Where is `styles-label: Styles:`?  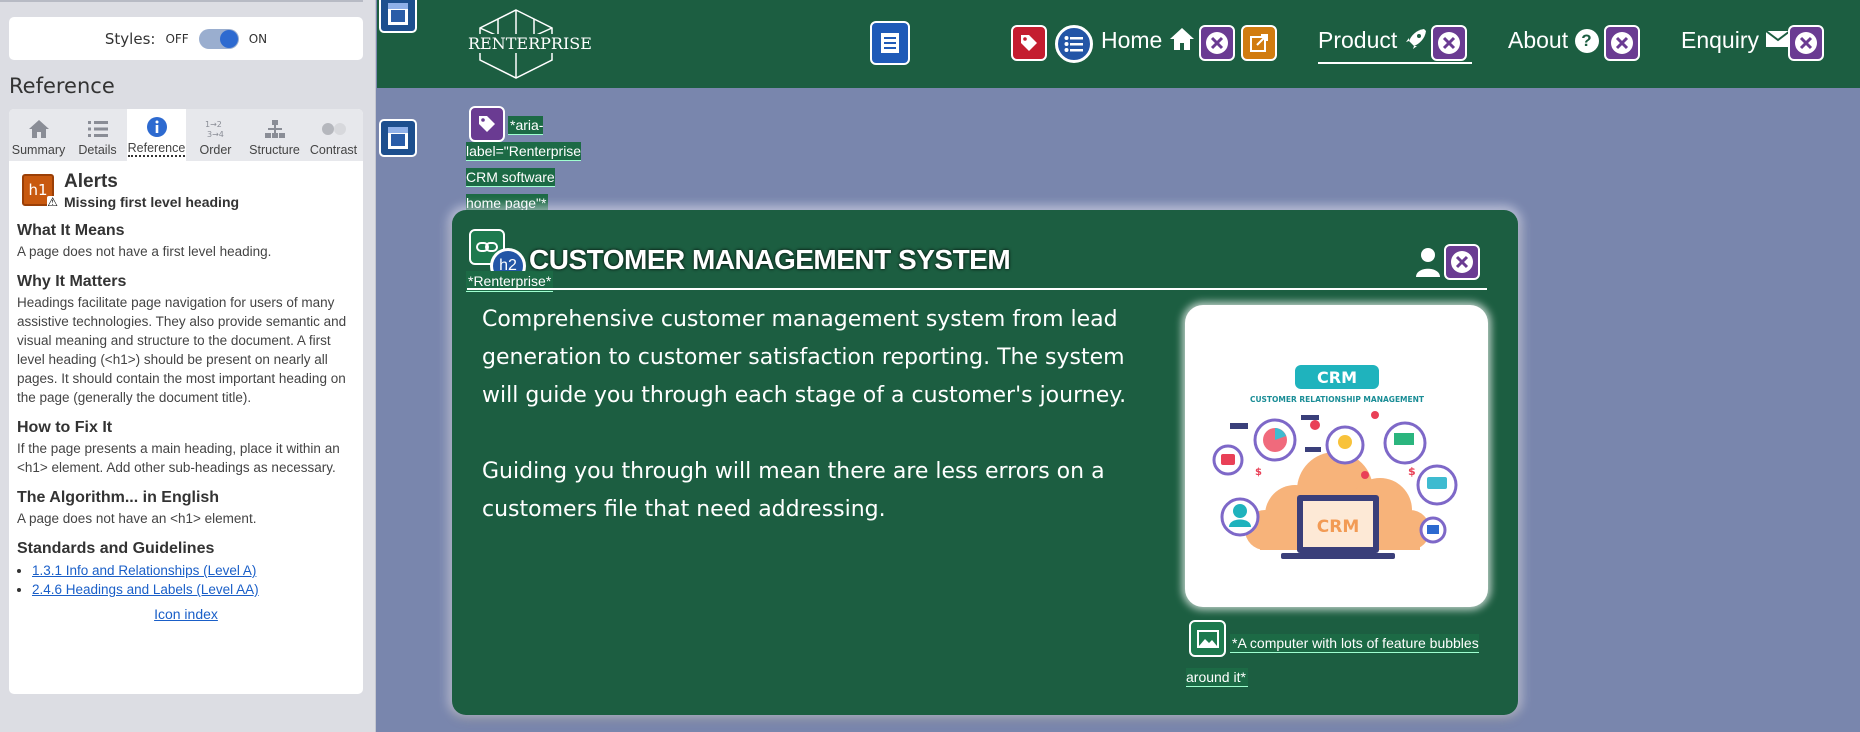
styles-label: Styles: is located at coordinates (130, 38).